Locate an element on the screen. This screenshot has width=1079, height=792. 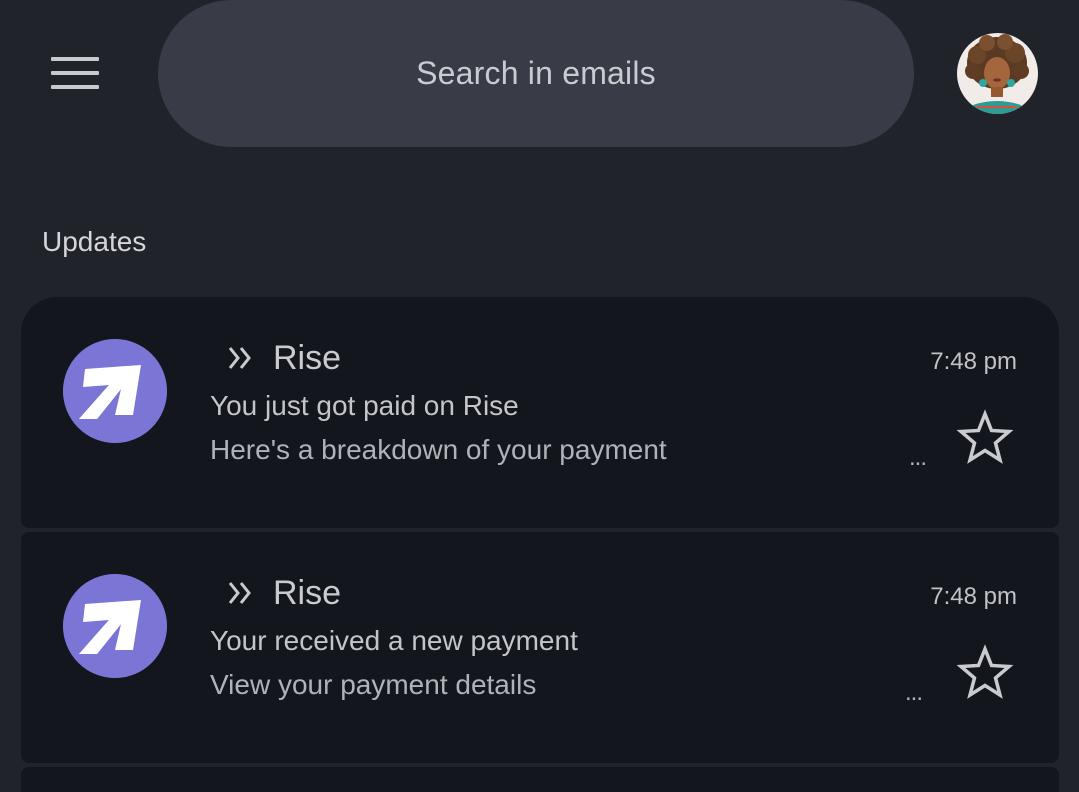
hamburger-menu-icon is located at coordinates (75, 73).